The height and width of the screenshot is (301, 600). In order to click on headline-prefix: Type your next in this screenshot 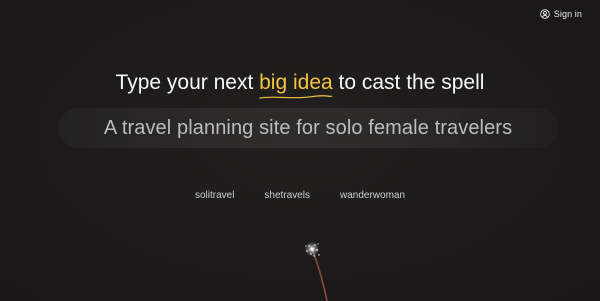, I will do `click(187, 82)`.